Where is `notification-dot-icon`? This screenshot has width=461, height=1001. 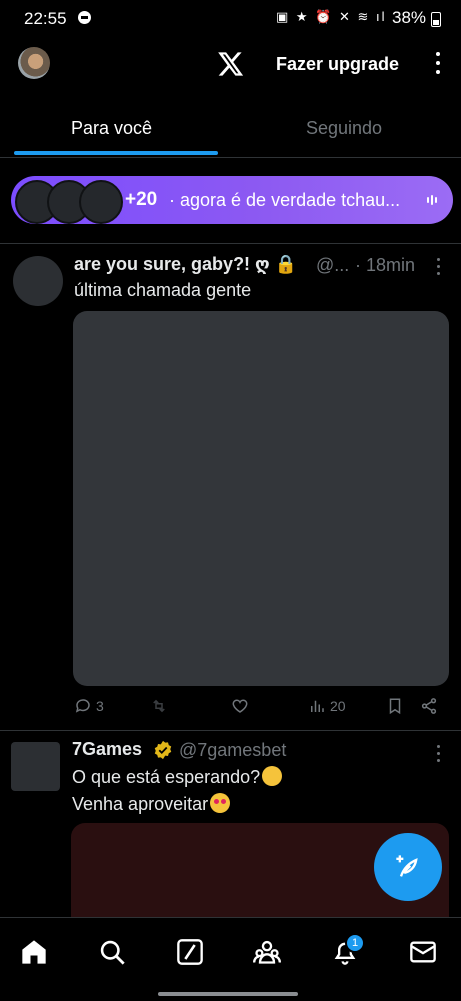
notification-dot-icon is located at coordinates (84, 17).